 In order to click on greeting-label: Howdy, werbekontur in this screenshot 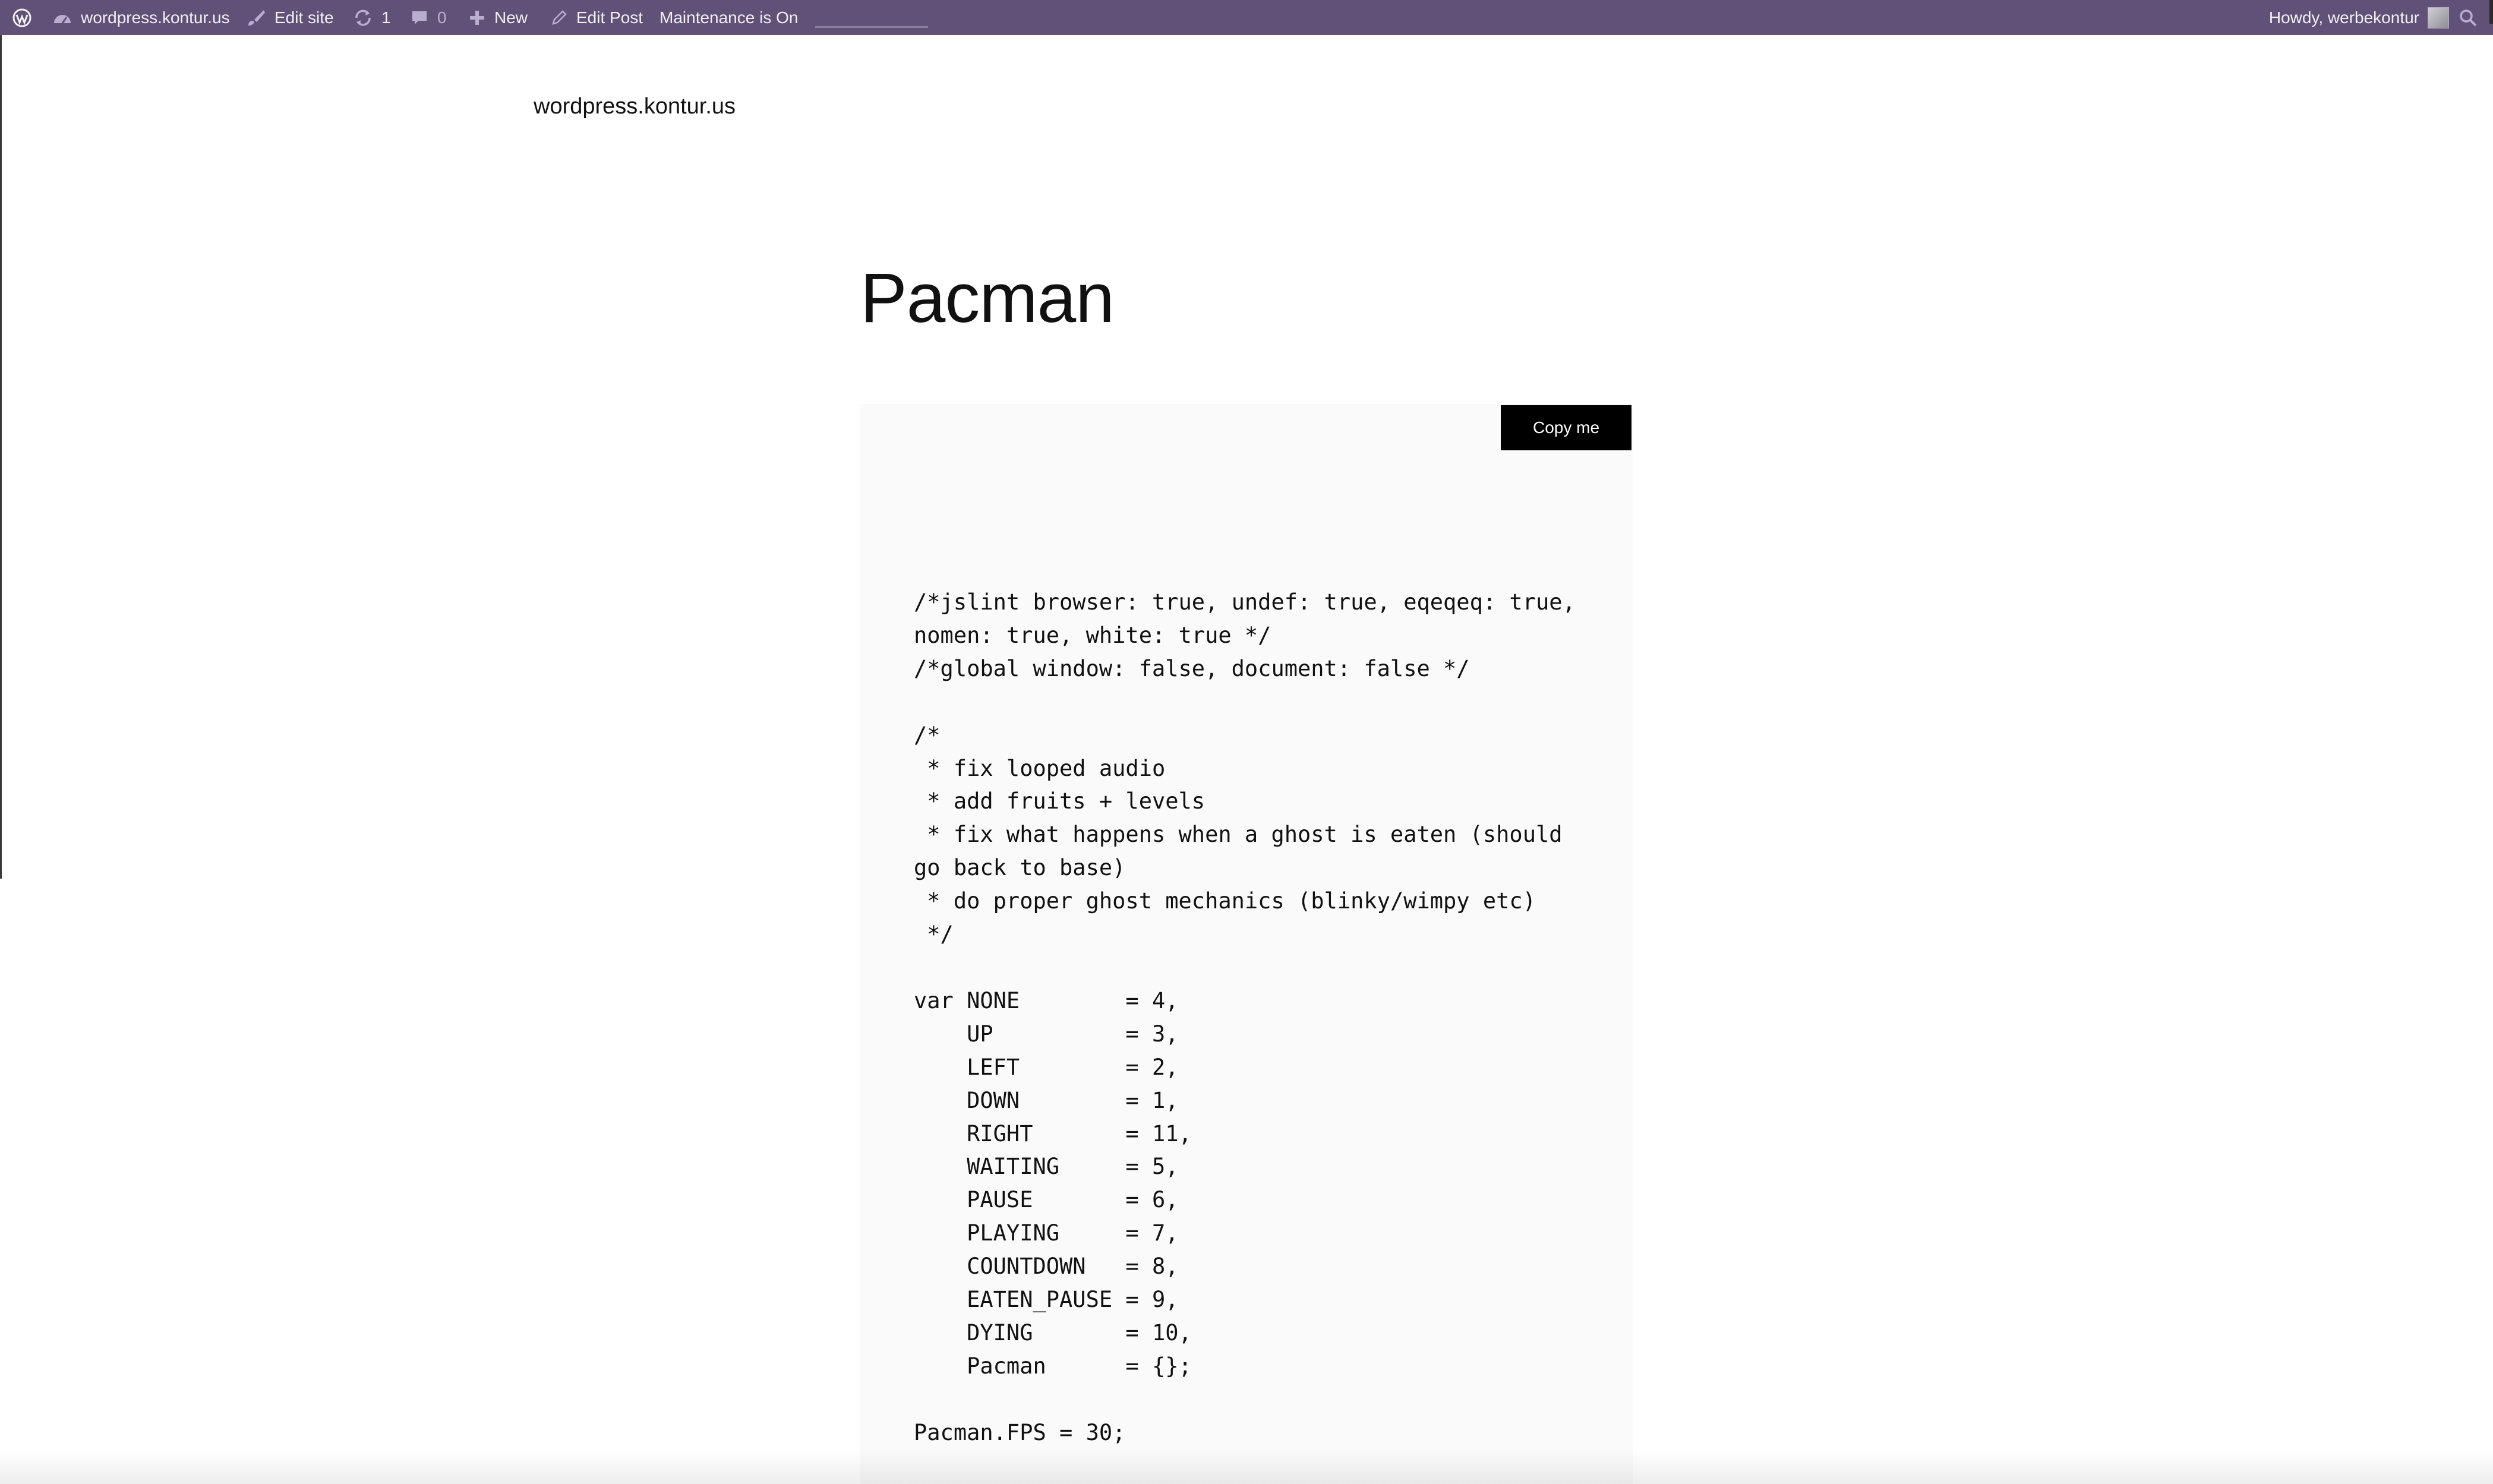, I will do `click(2343, 17)`.